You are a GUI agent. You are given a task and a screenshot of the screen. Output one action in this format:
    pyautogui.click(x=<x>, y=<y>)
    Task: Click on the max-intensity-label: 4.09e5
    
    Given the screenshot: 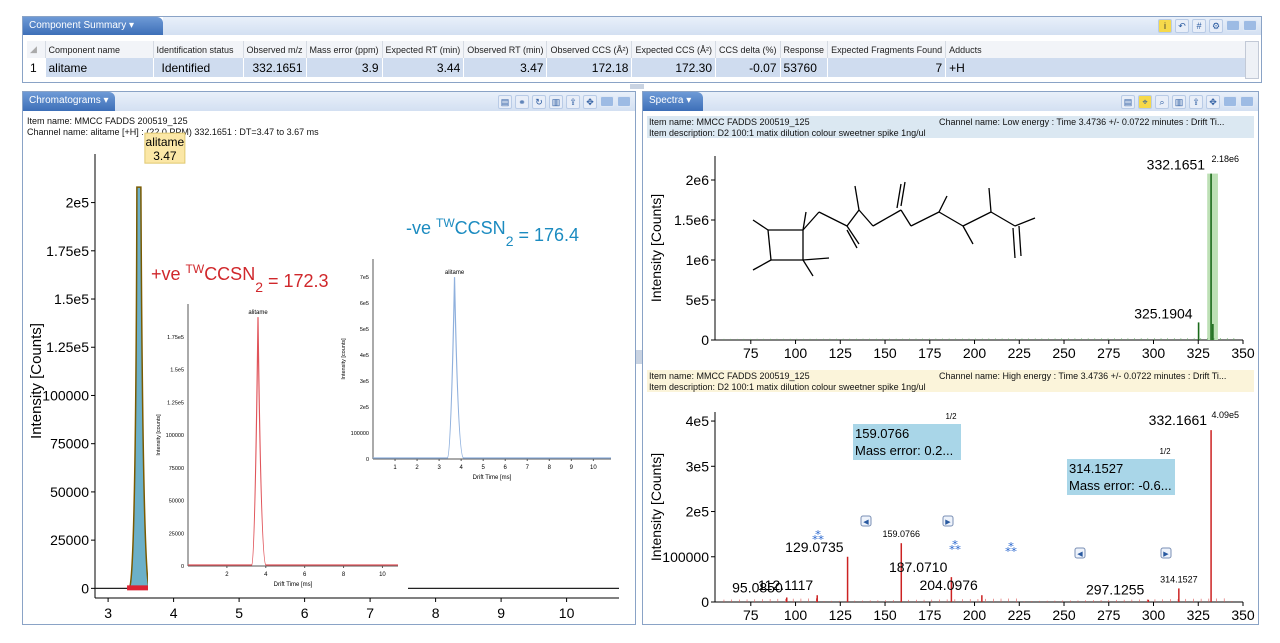 What is the action you would take?
    pyautogui.click(x=1225, y=415)
    